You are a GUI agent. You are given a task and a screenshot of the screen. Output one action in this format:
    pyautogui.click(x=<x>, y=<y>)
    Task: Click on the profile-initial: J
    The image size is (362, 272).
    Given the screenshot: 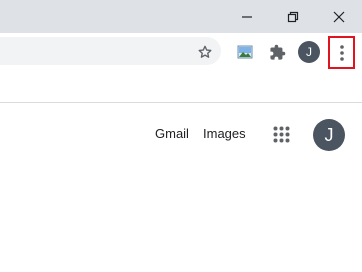 What is the action you would take?
    pyautogui.click(x=309, y=52)
    